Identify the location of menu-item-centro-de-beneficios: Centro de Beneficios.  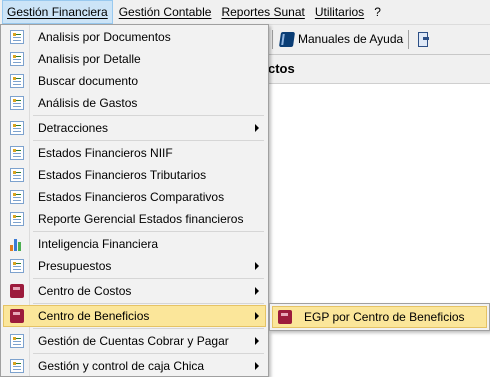
(134, 316).